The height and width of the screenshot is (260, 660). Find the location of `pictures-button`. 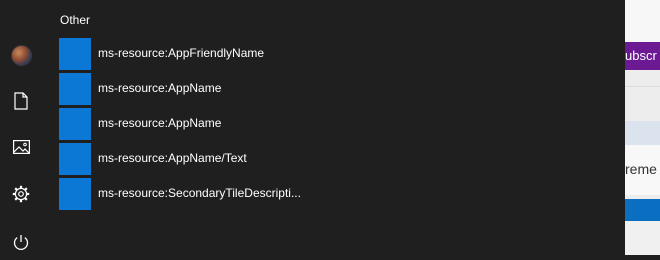

pictures-button is located at coordinates (21, 147).